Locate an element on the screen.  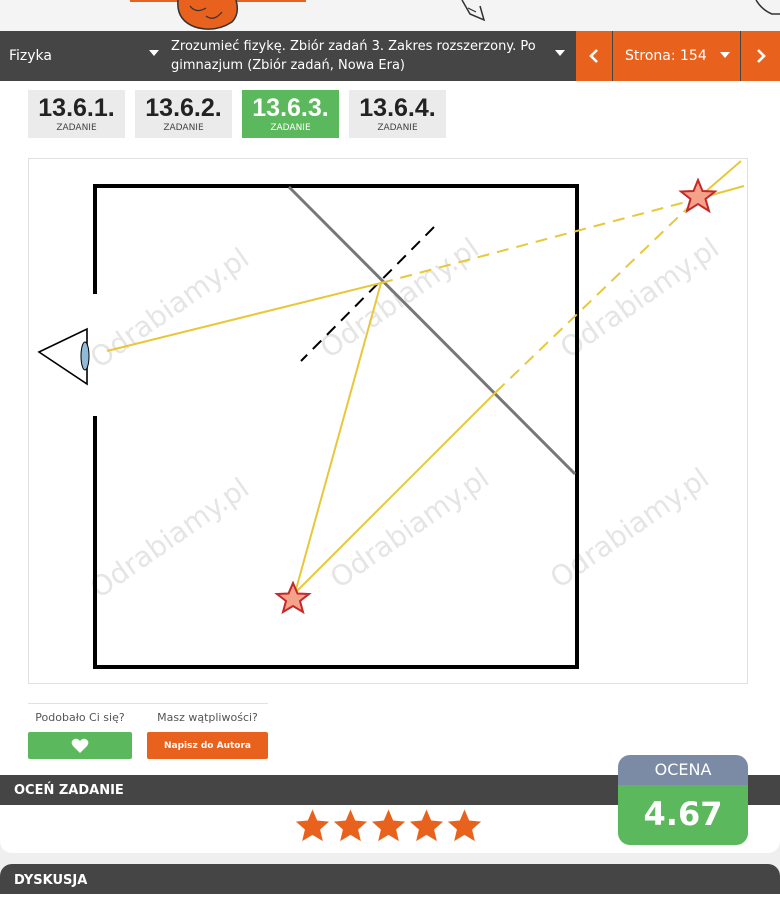
score-value: 4.67 is located at coordinates (683, 815).